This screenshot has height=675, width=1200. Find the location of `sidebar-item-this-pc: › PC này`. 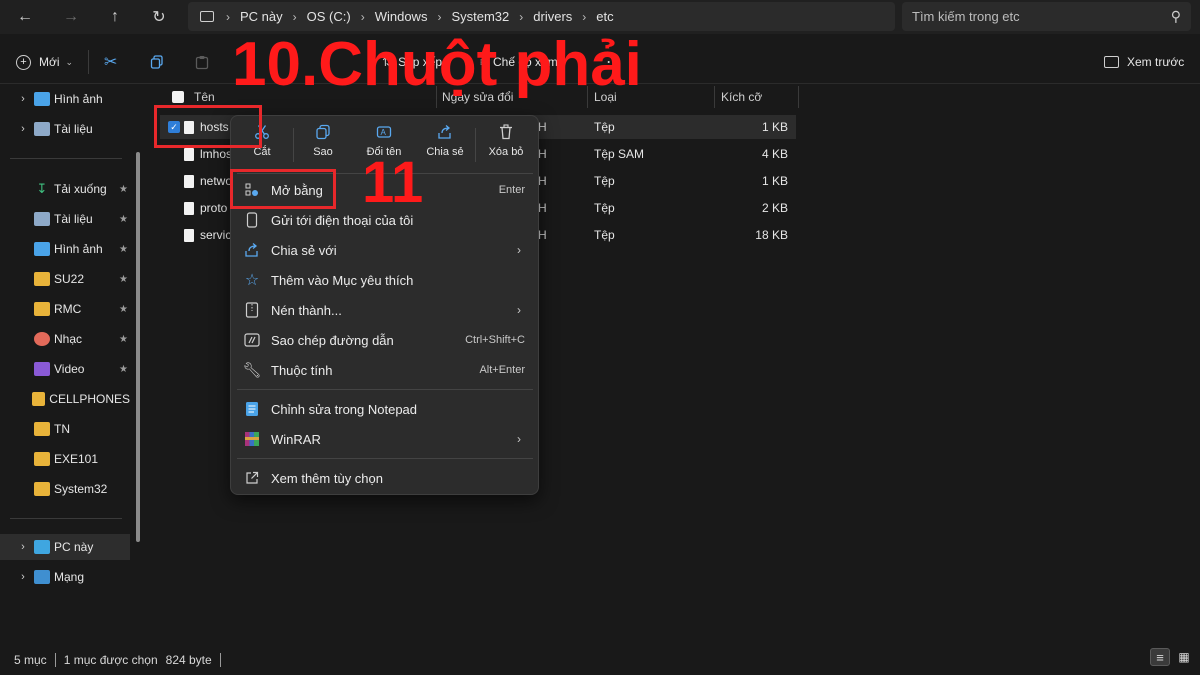

sidebar-item-this-pc: › PC này is located at coordinates (65, 547).